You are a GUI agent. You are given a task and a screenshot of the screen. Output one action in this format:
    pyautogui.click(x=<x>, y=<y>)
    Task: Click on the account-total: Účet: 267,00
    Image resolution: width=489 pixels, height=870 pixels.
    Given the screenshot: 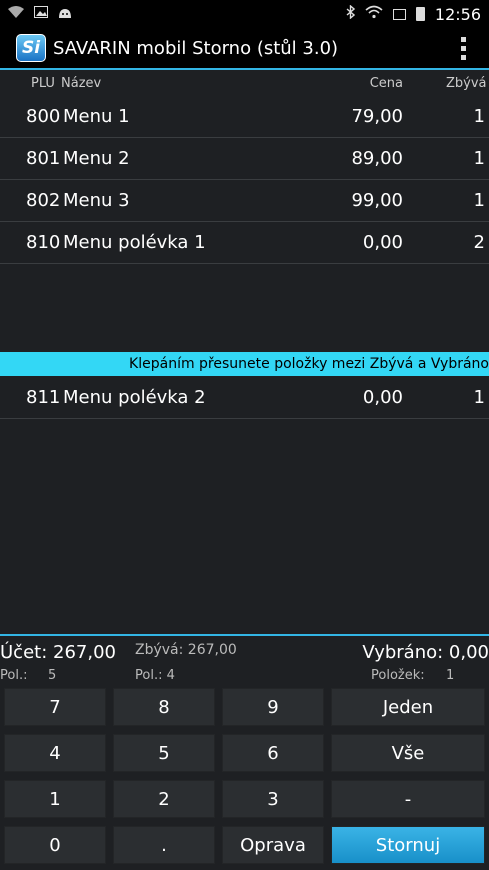 What is the action you would take?
    pyautogui.click(x=58, y=652)
    